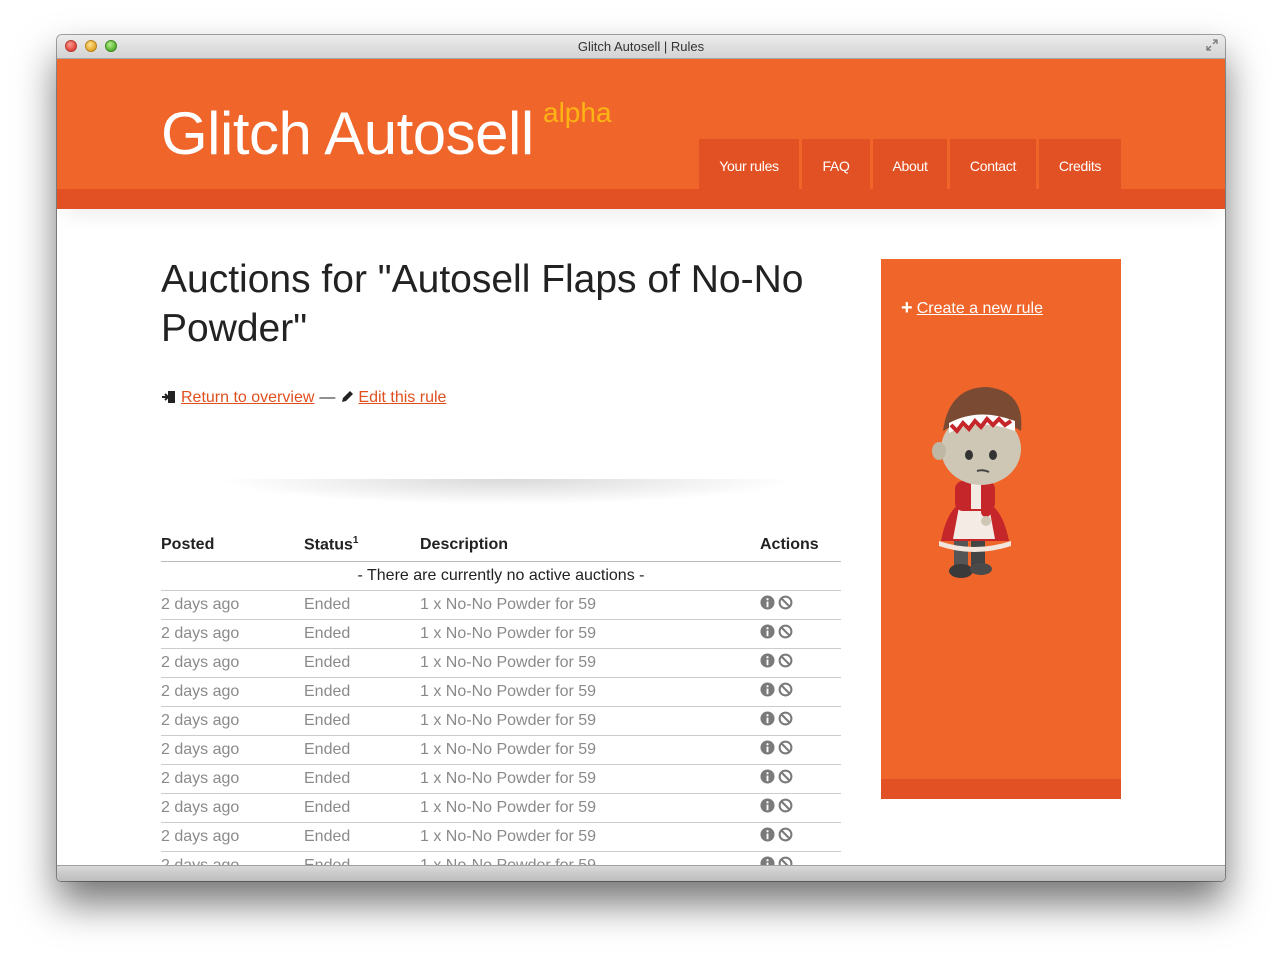  I want to click on create-new-rule-label: Create a new rule, so click(979, 308).